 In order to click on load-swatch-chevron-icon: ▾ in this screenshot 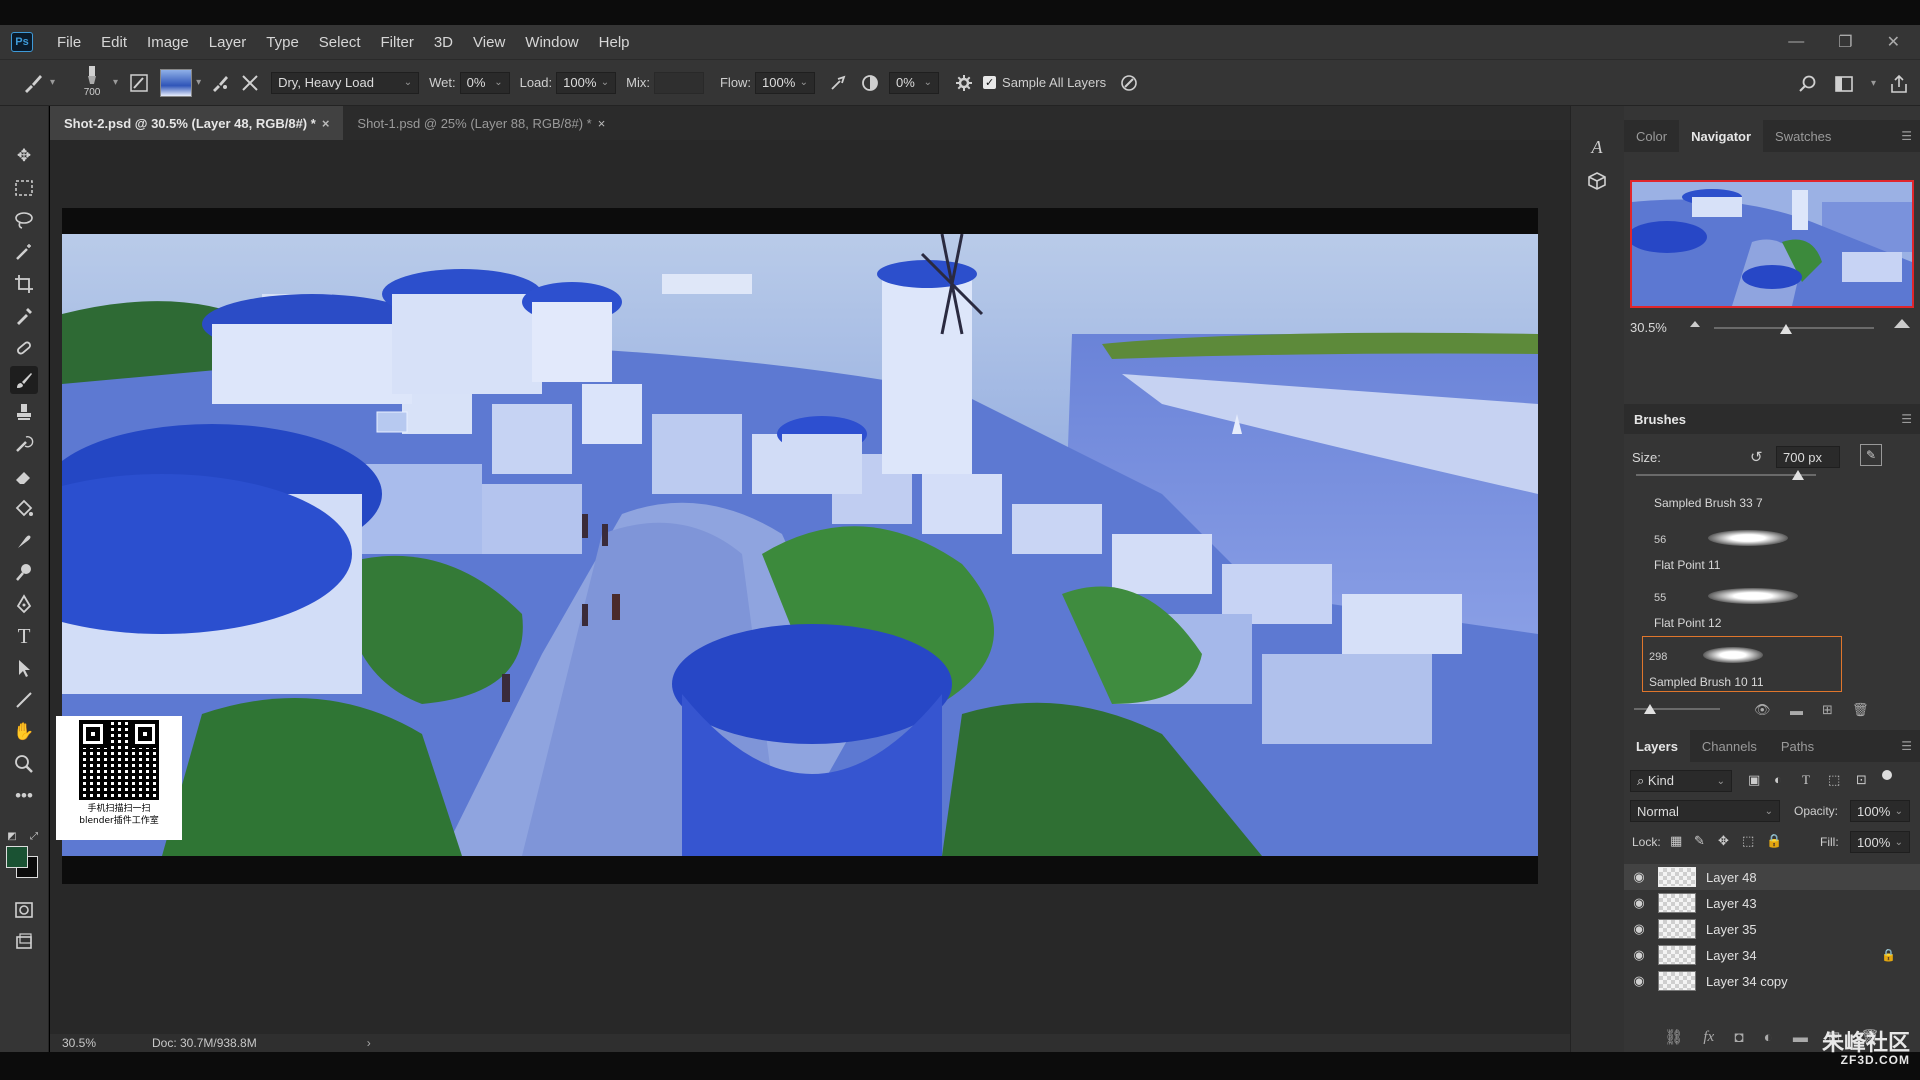, I will do `click(198, 82)`.